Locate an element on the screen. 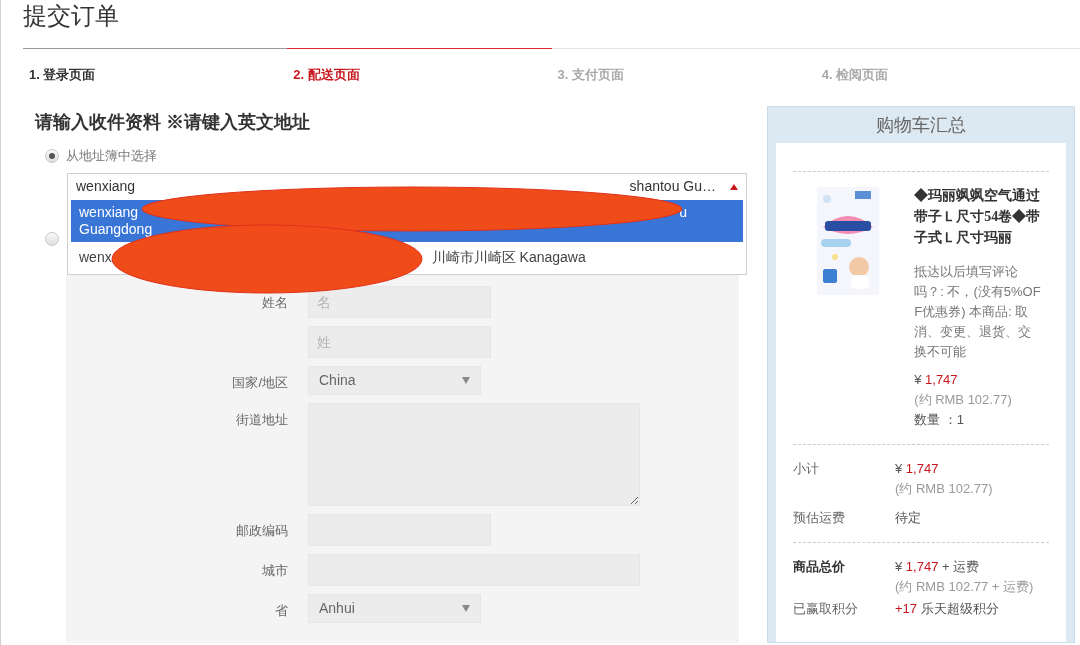 The width and height of the screenshot is (1080, 645). field-label: 邮政编码 is located at coordinates (262, 530).